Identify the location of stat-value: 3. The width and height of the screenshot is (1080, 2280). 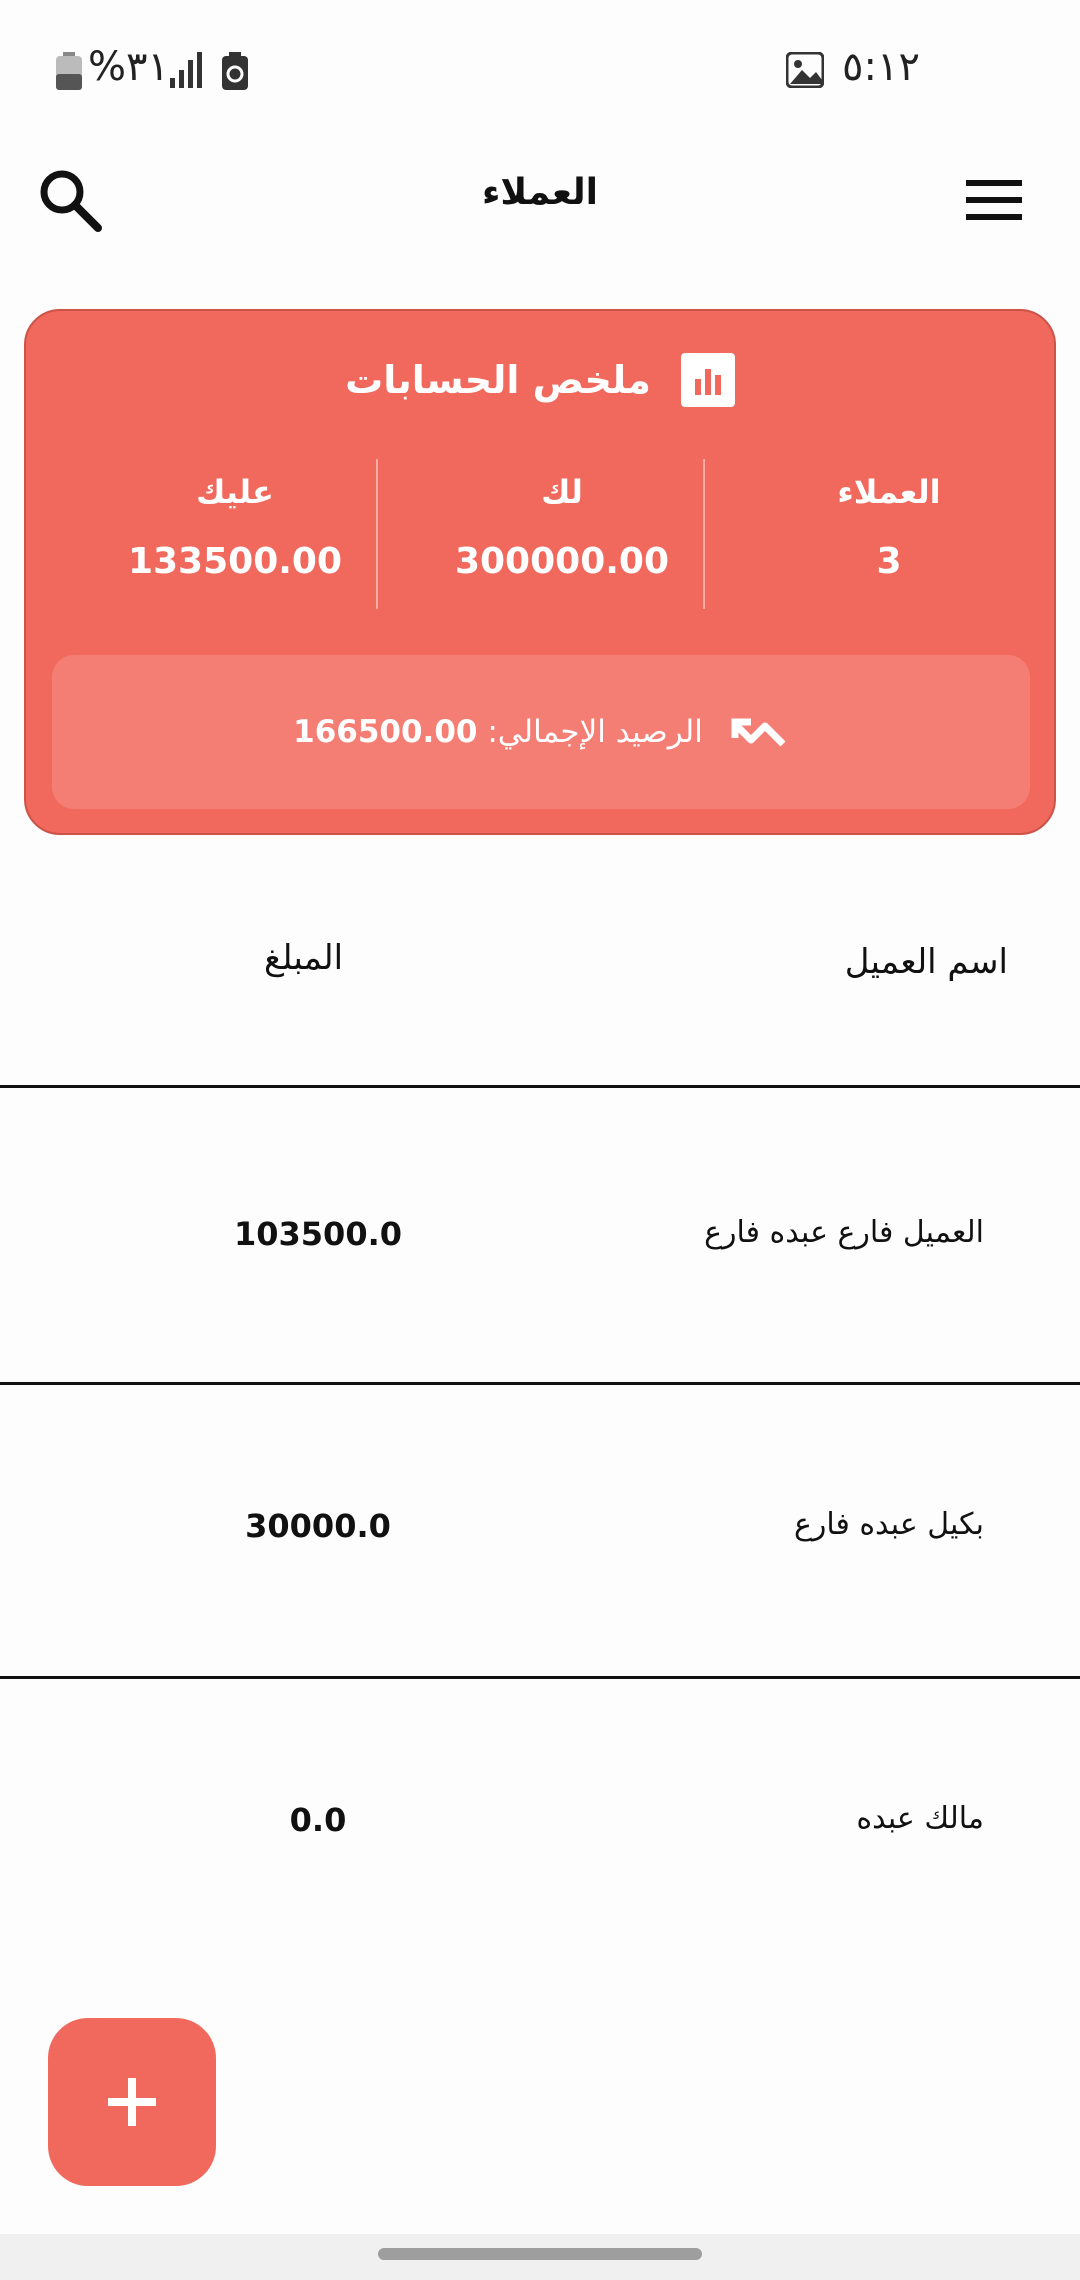
(889, 561).